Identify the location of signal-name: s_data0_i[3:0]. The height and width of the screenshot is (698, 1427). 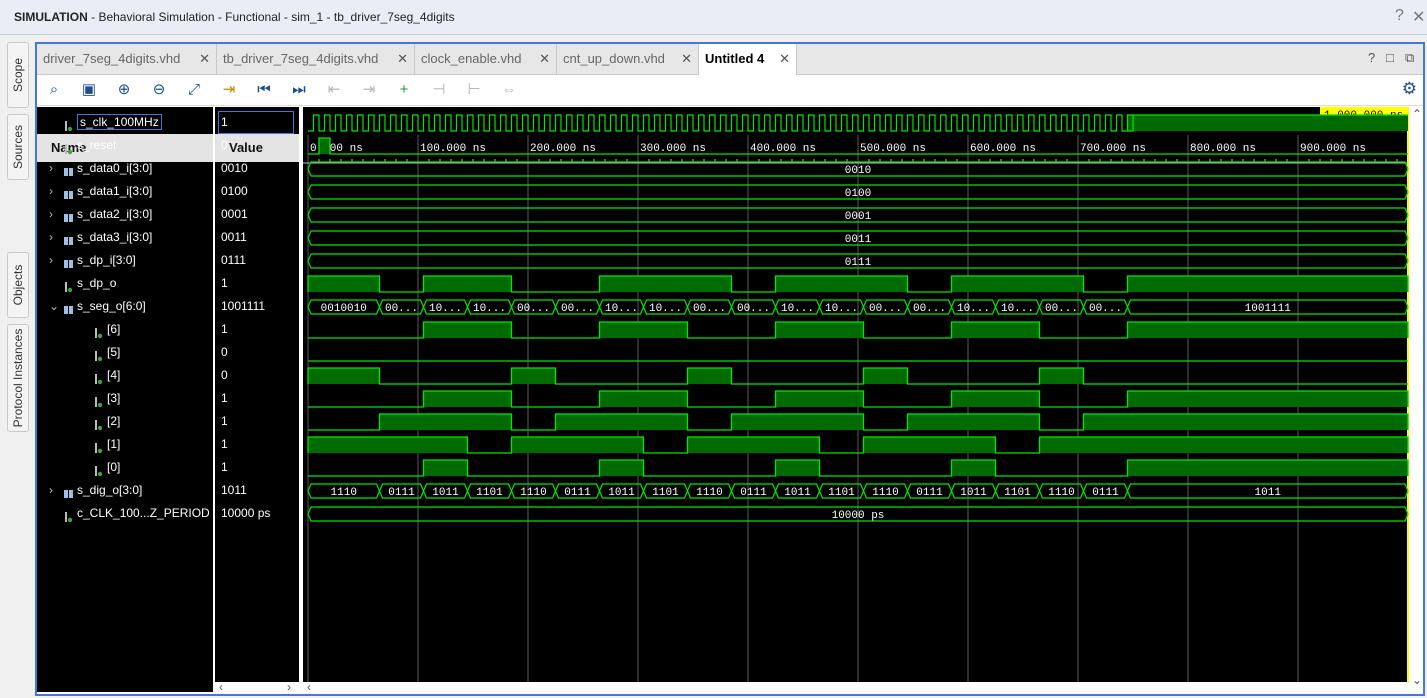
(115, 168).